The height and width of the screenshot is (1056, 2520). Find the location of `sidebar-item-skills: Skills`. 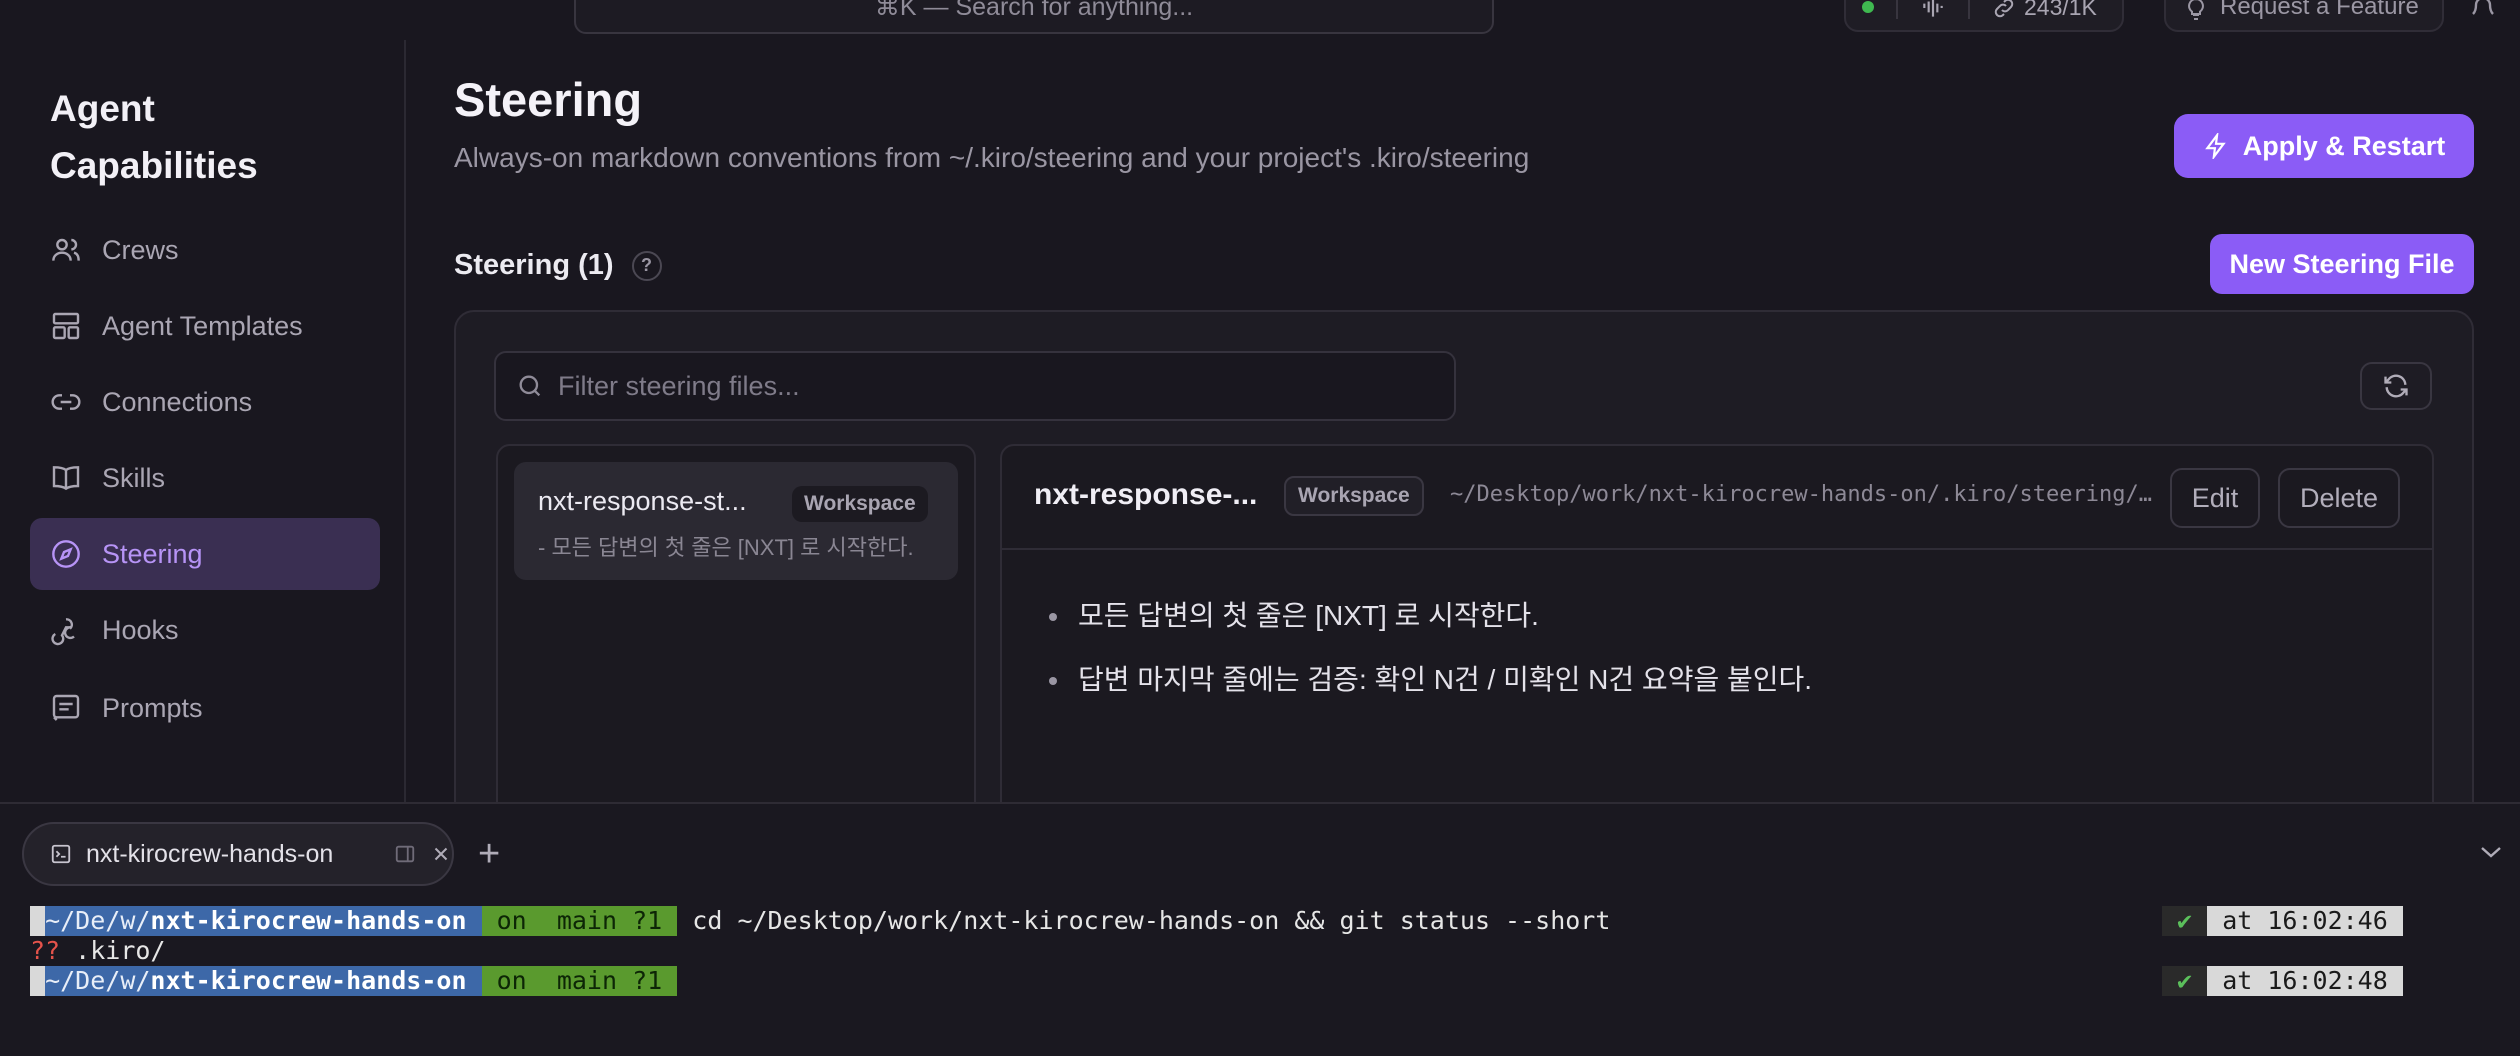

sidebar-item-skills: Skills is located at coordinates (205, 478).